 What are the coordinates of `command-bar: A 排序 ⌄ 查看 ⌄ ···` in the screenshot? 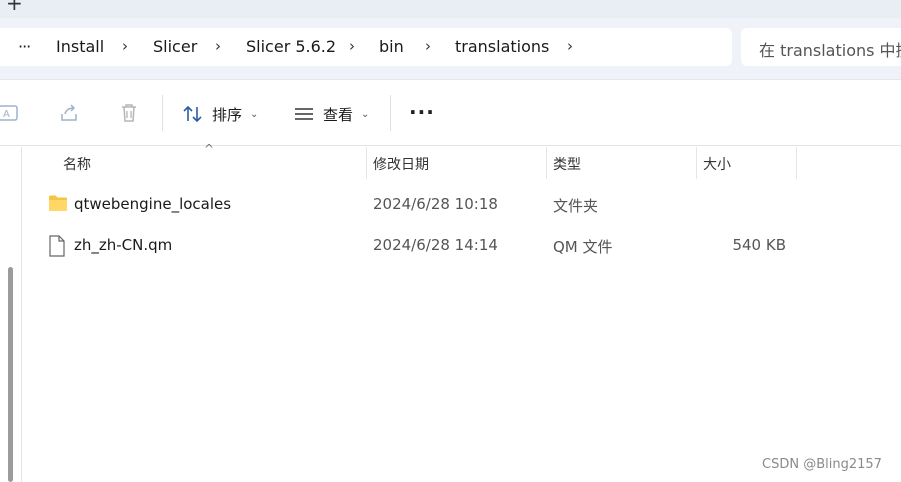 It's located at (450, 113).